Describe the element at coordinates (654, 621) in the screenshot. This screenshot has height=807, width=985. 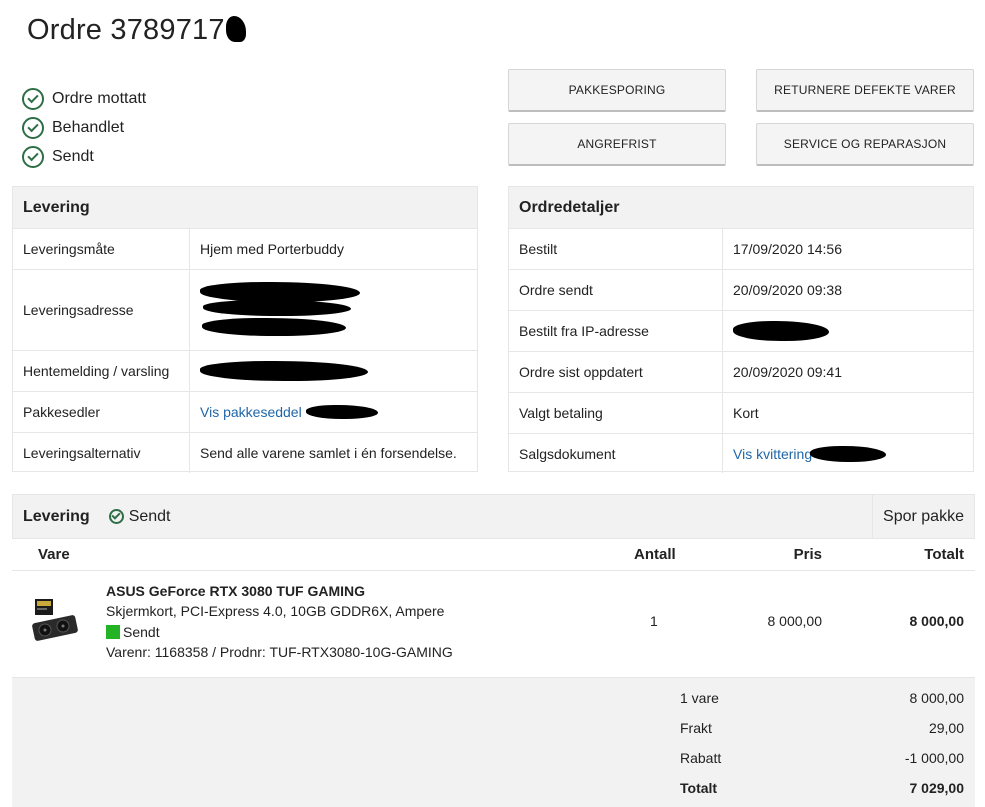
I see `item-qty: 1` at that location.